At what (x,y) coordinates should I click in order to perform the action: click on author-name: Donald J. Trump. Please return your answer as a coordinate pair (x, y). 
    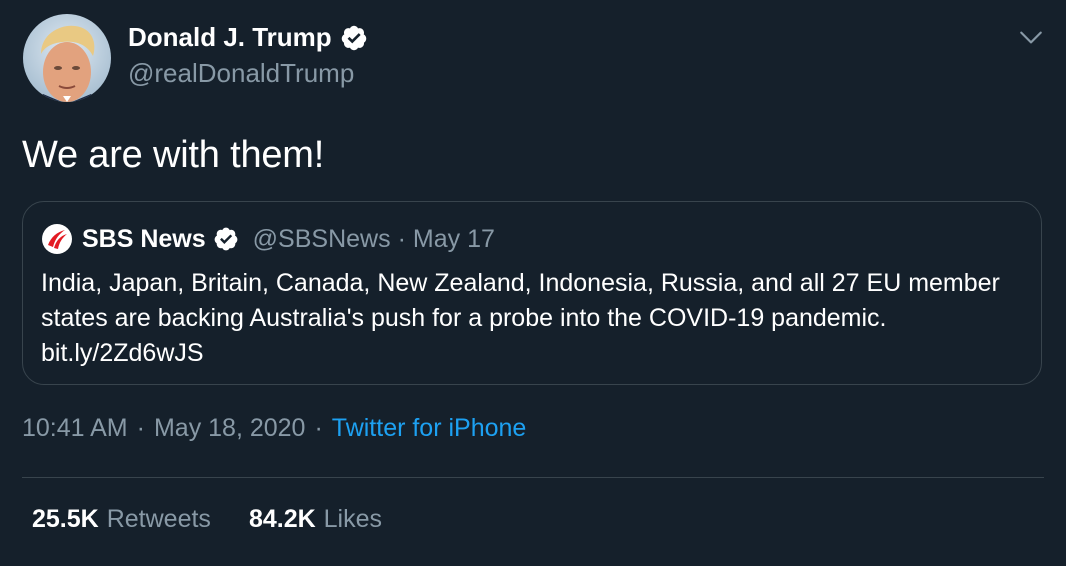
    Looking at the image, I should click on (230, 37).